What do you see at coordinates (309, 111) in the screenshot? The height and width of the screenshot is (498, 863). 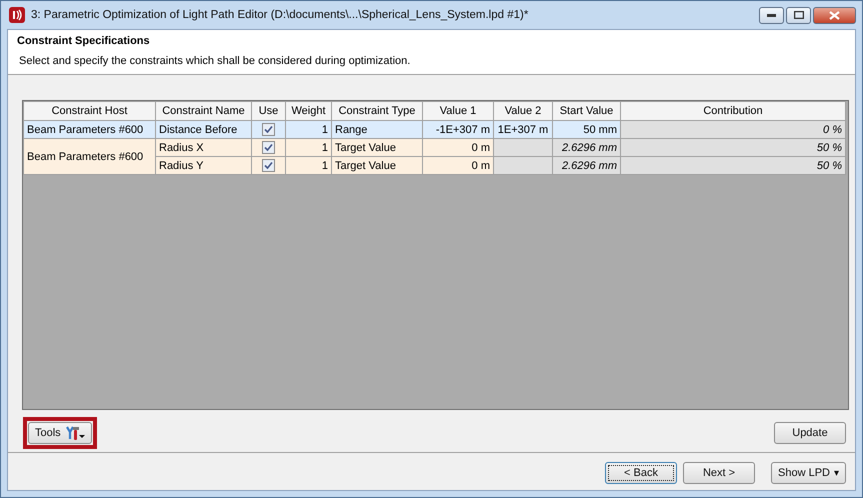 I see `column-header: Weight` at bounding box center [309, 111].